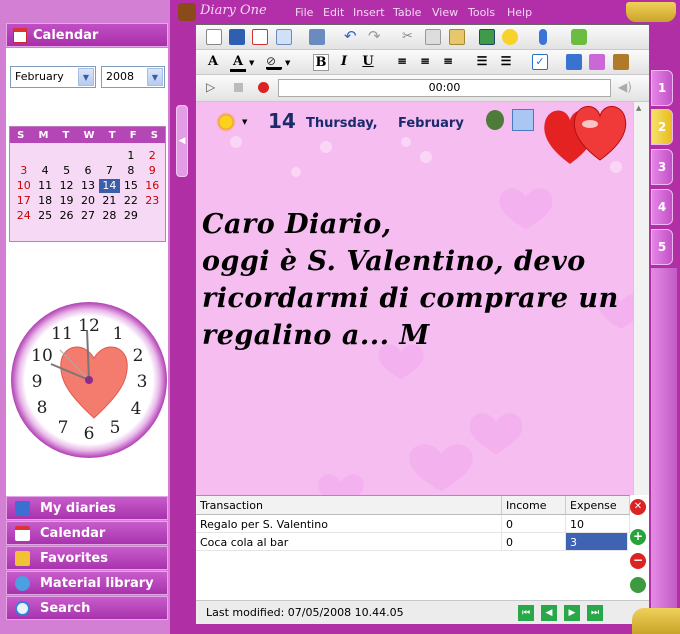 The width and height of the screenshot is (680, 634). I want to click on record-icon, so click(263, 87).